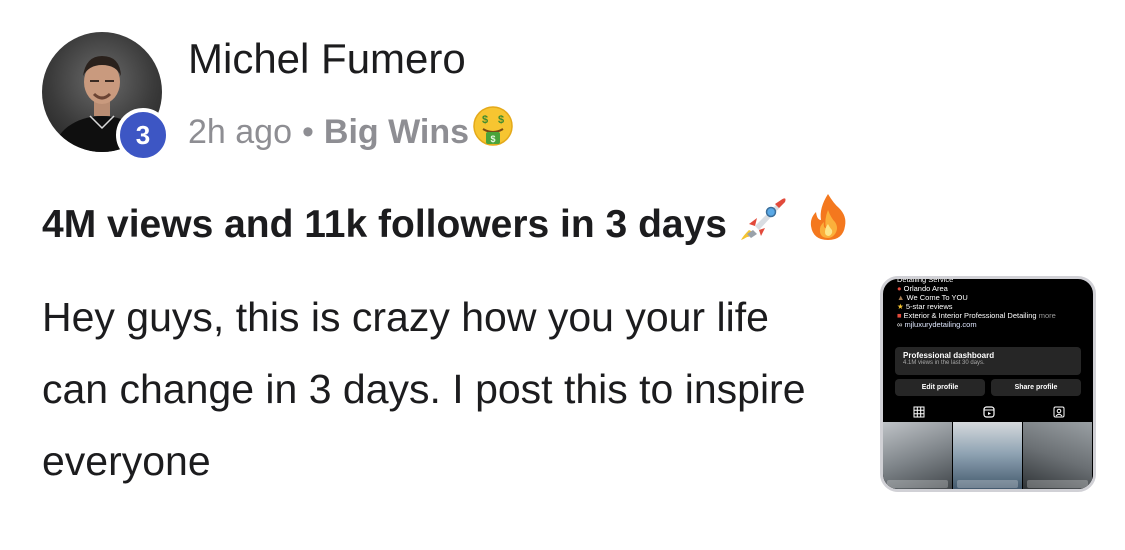  What do you see at coordinates (944, 363) in the screenshot?
I see `dashboard-subtitle: 4.1M views in the last 30 days.` at bounding box center [944, 363].